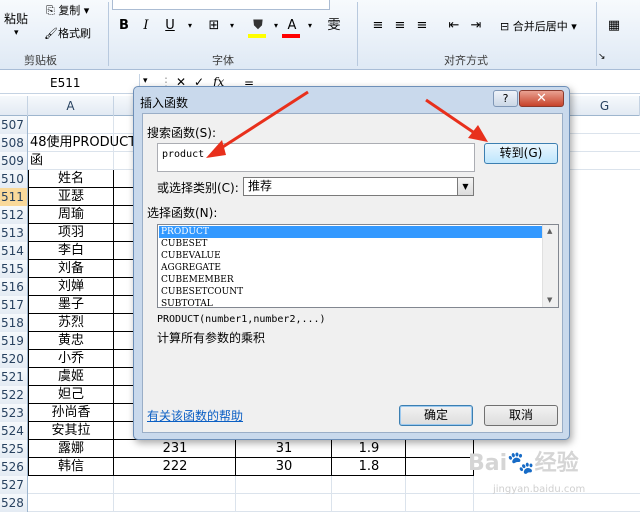  Describe the element at coordinates (14, 215) in the screenshot. I see `row-number: 512` at that location.